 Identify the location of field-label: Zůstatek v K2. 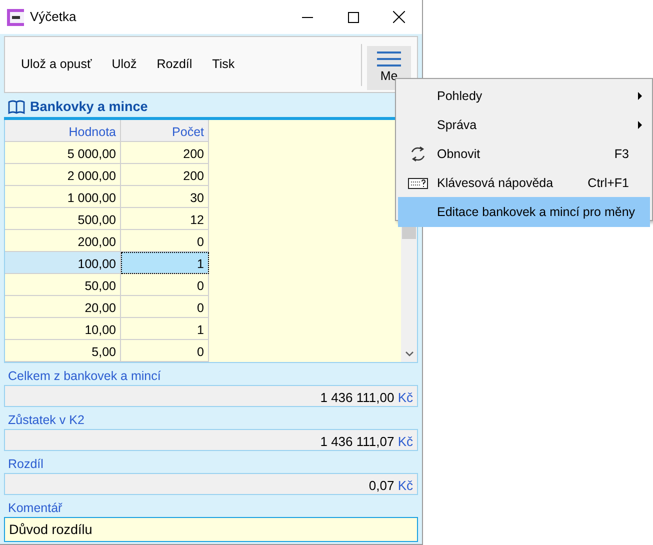
(46, 420).